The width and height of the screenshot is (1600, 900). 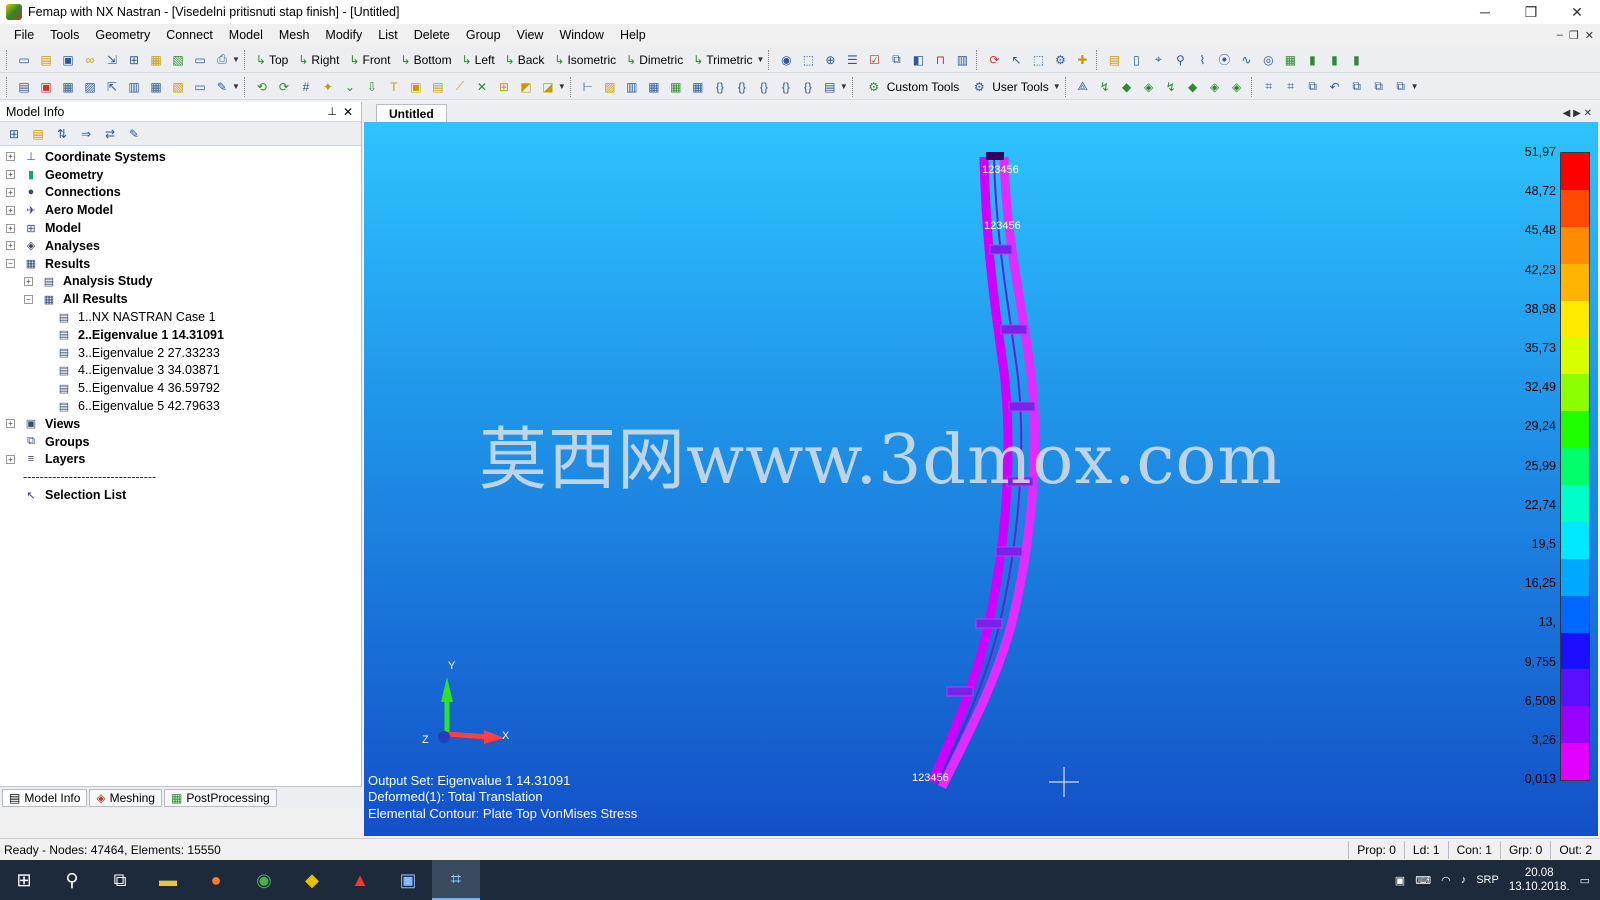 What do you see at coordinates (1446, 880) in the screenshot?
I see `wifi-icon: ◠` at bounding box center [1446, 880].